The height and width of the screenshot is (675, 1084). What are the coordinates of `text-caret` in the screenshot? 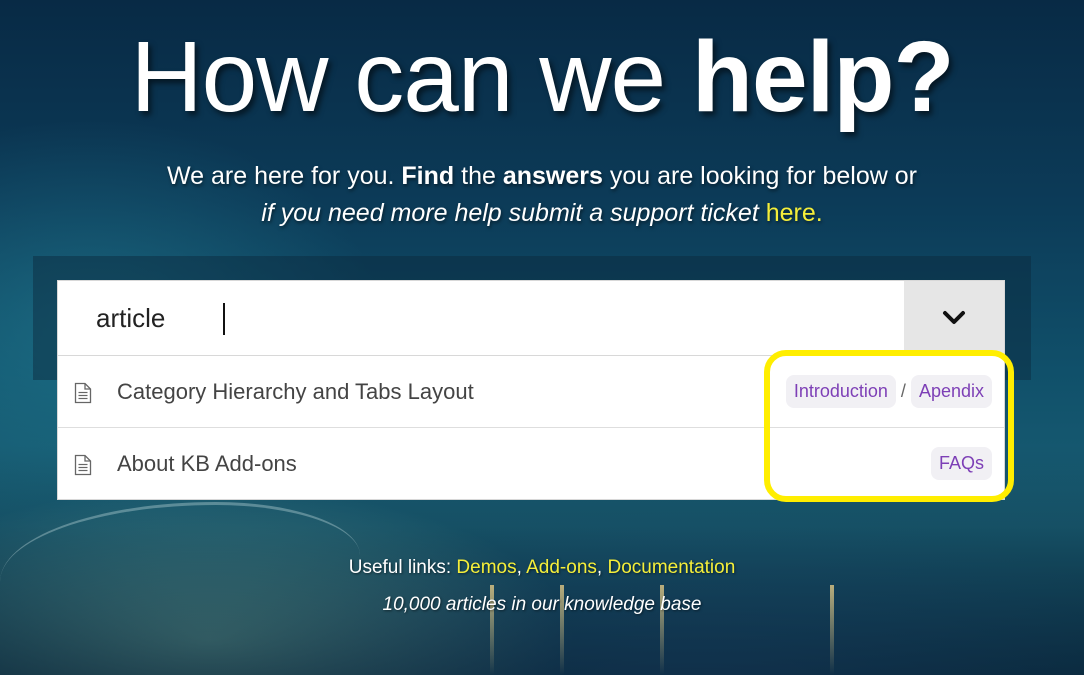 It's located at (224, 319).